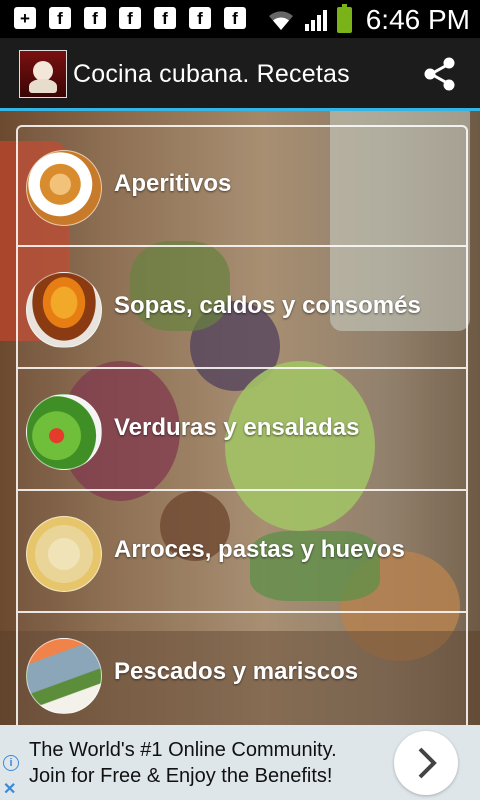 The image size is (480, 800). Describe the element at coordinates (173, 183) in the screenshot. I see `category-label: Aperitivos` at that location.